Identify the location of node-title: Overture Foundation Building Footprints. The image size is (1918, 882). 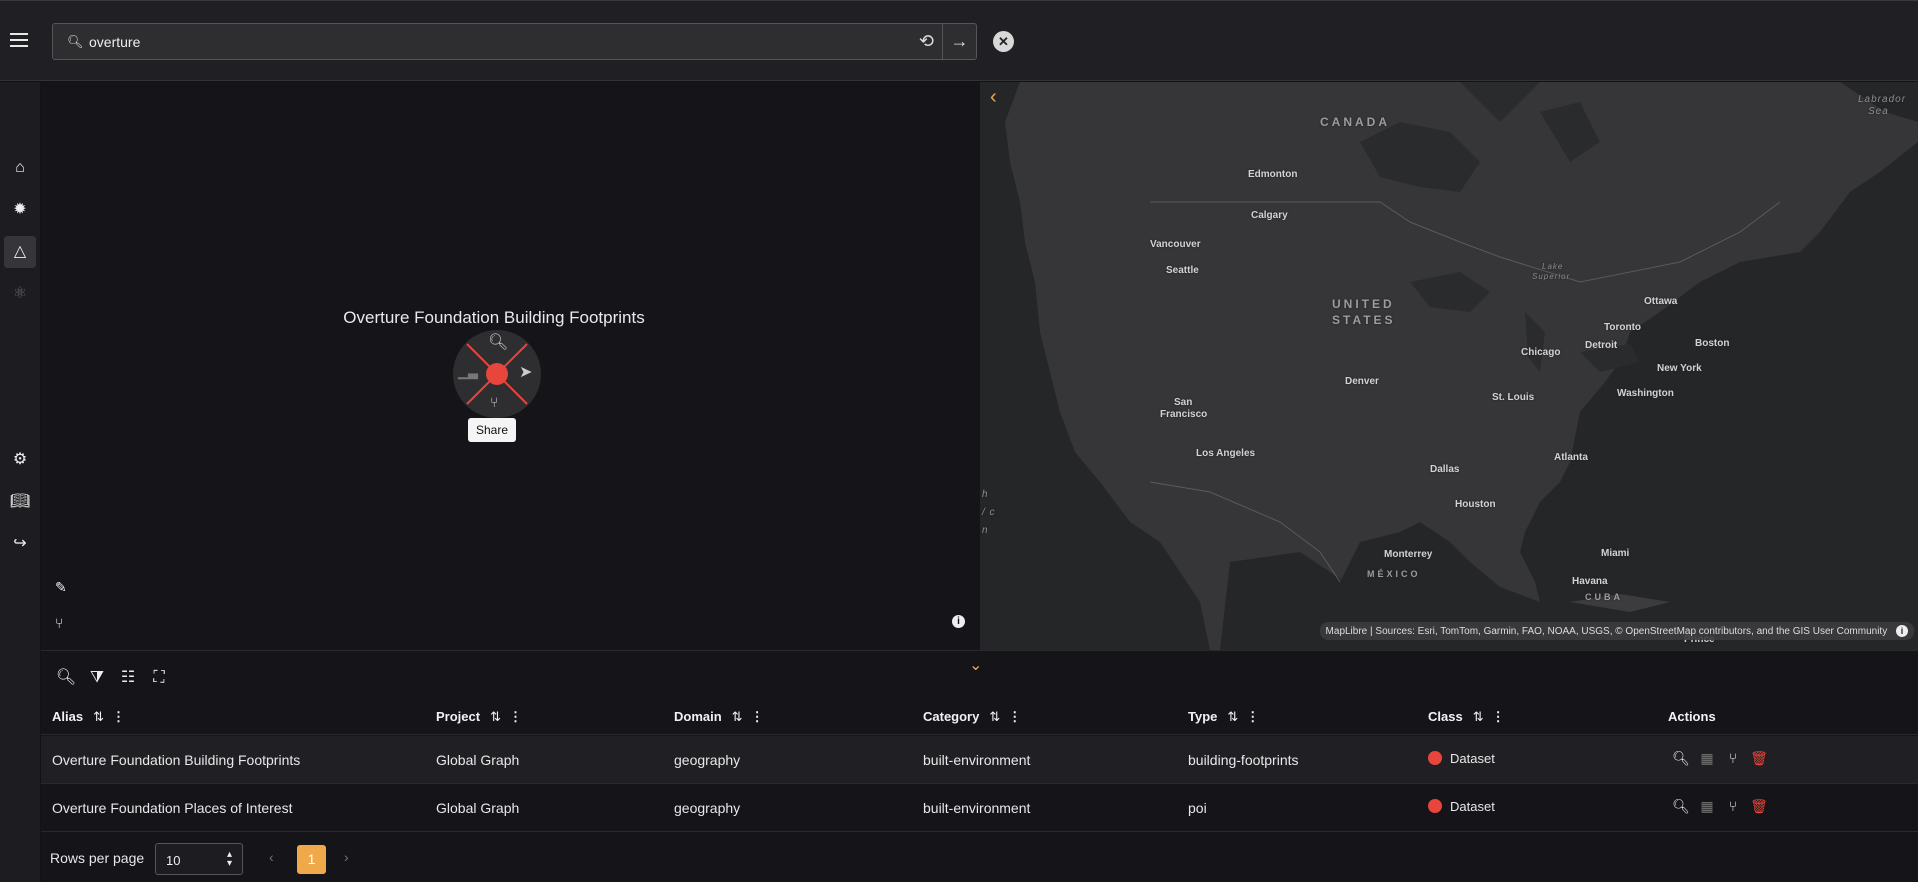
(494, 317).